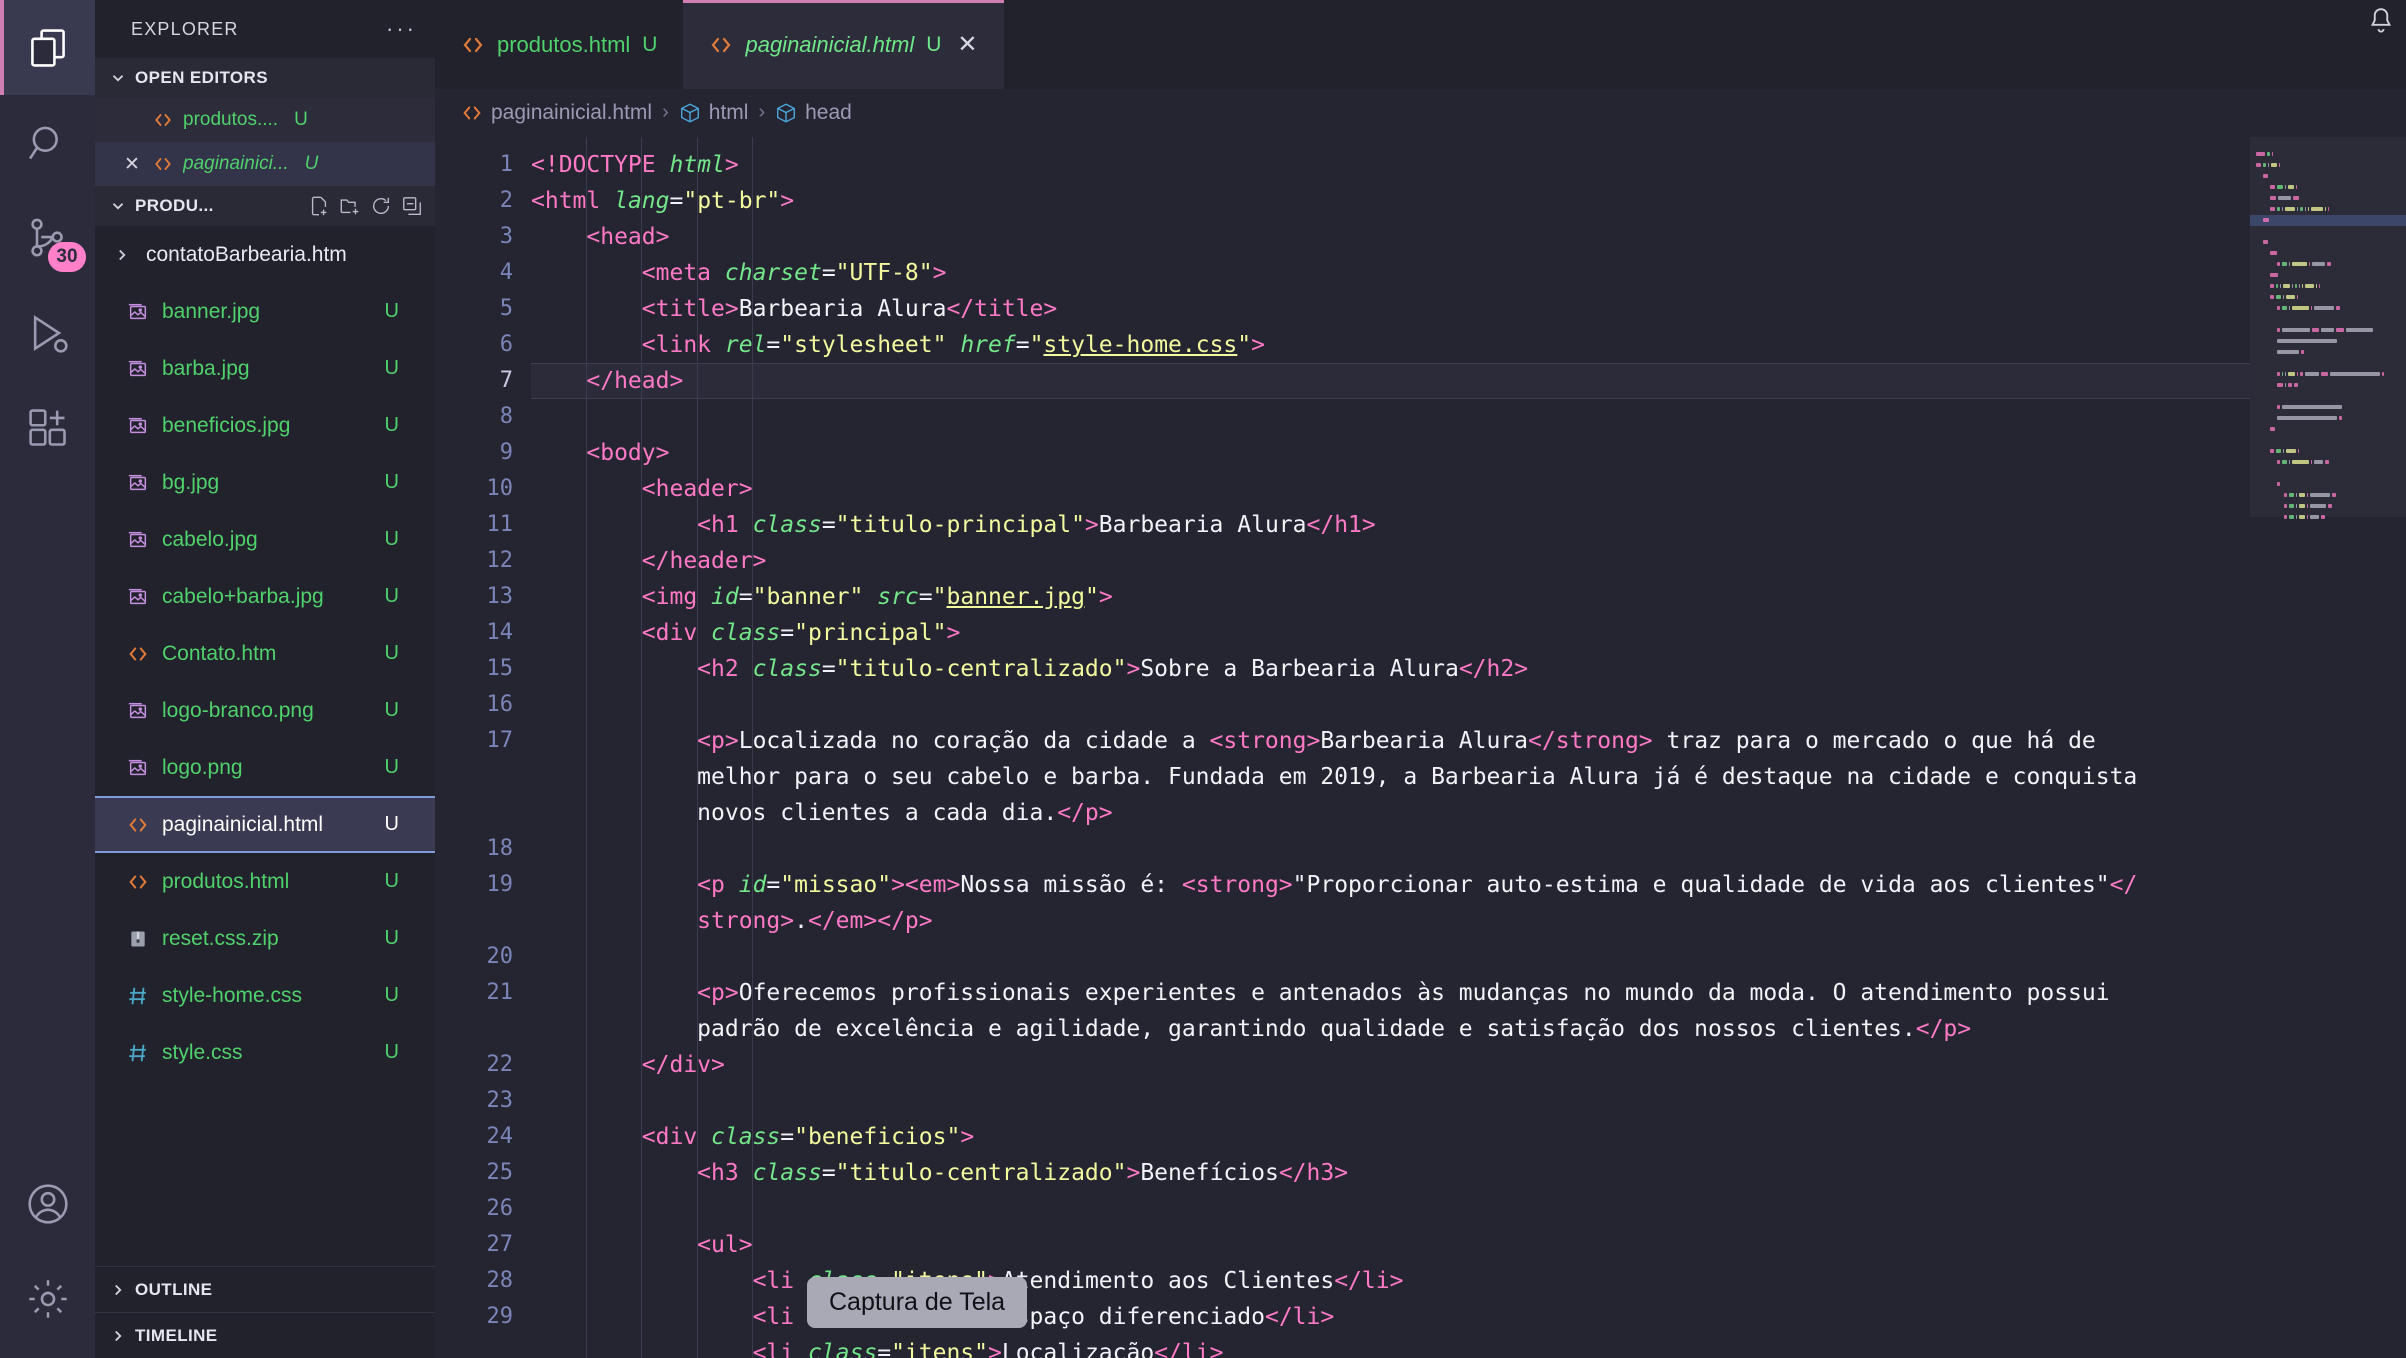 The image size is (2406, 1358). Describe the element at coordinates (1468, 597) in the screenshot. I see `code-line: <img id="banner" src="banner.jpg">` at that location.